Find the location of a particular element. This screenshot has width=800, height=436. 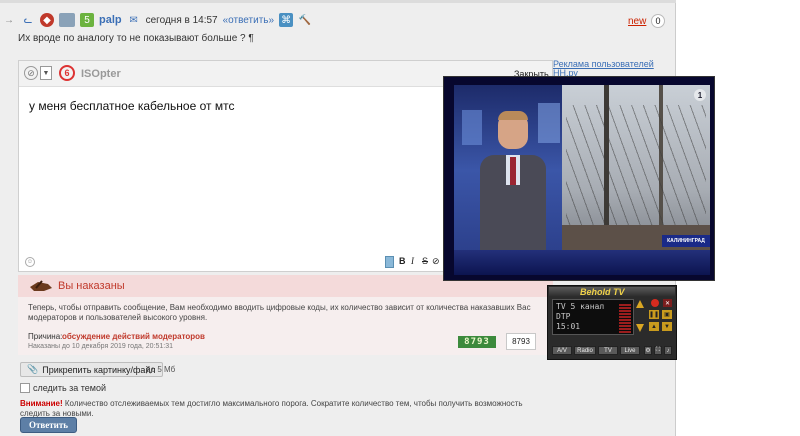

follow-checkbox is located at coordinates (25, 388).